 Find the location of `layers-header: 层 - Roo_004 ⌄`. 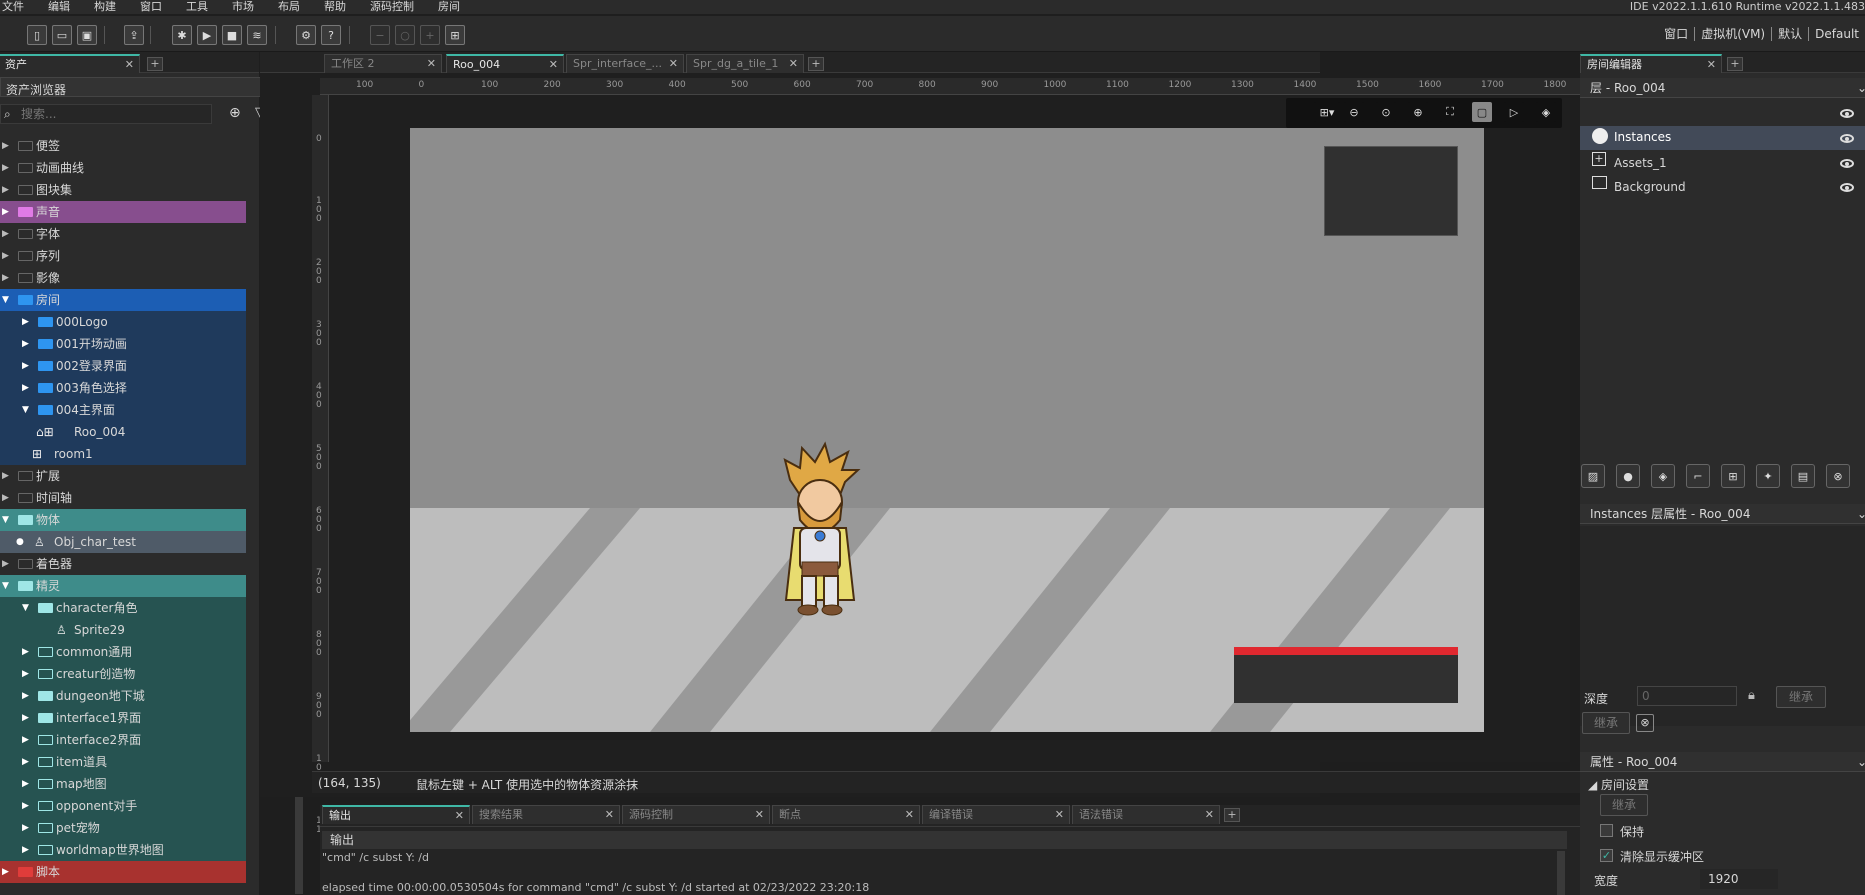

layers-header: 层 - Roo_004 ⌄ is located at coordinates (1722, 88).